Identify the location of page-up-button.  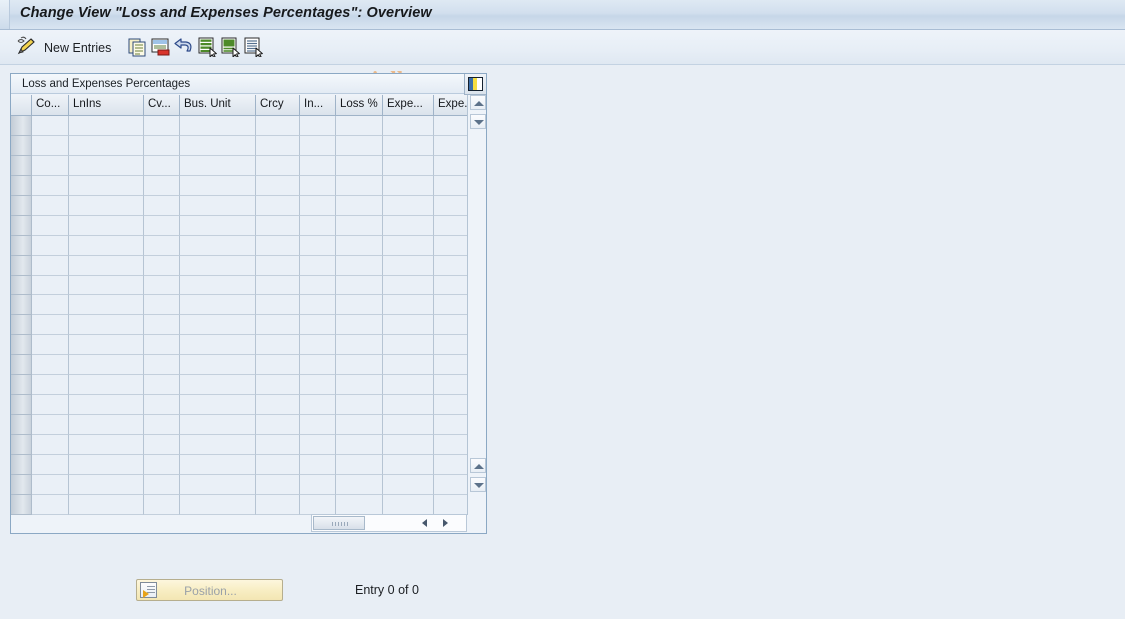
(478, 465).